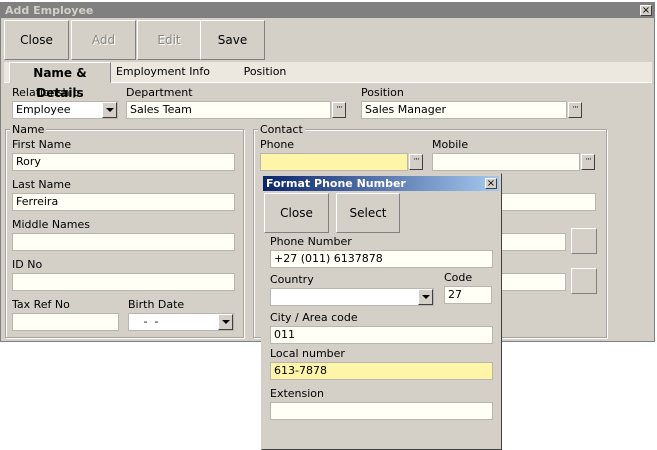 Image resolution: width=657 pixels, height=450 pixels. Describe the element at coordinates (123, 162) in the screenshot. I see `first-name-field: Rory` at that location.